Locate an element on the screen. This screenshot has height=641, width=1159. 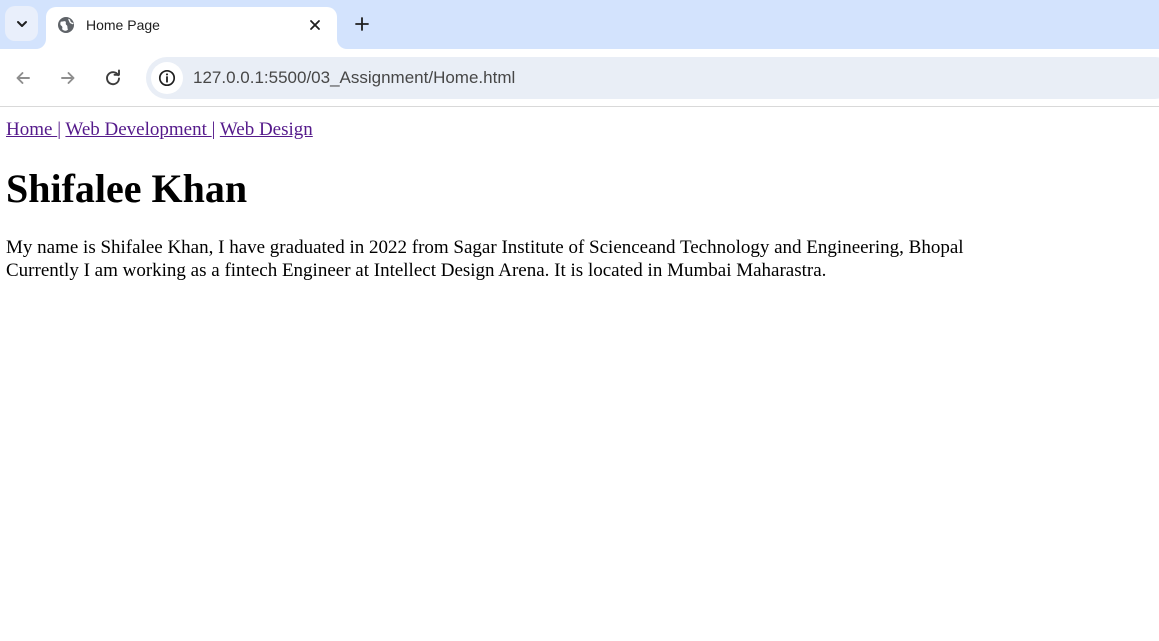
new-tab-button is located at coordinates (362, 24).